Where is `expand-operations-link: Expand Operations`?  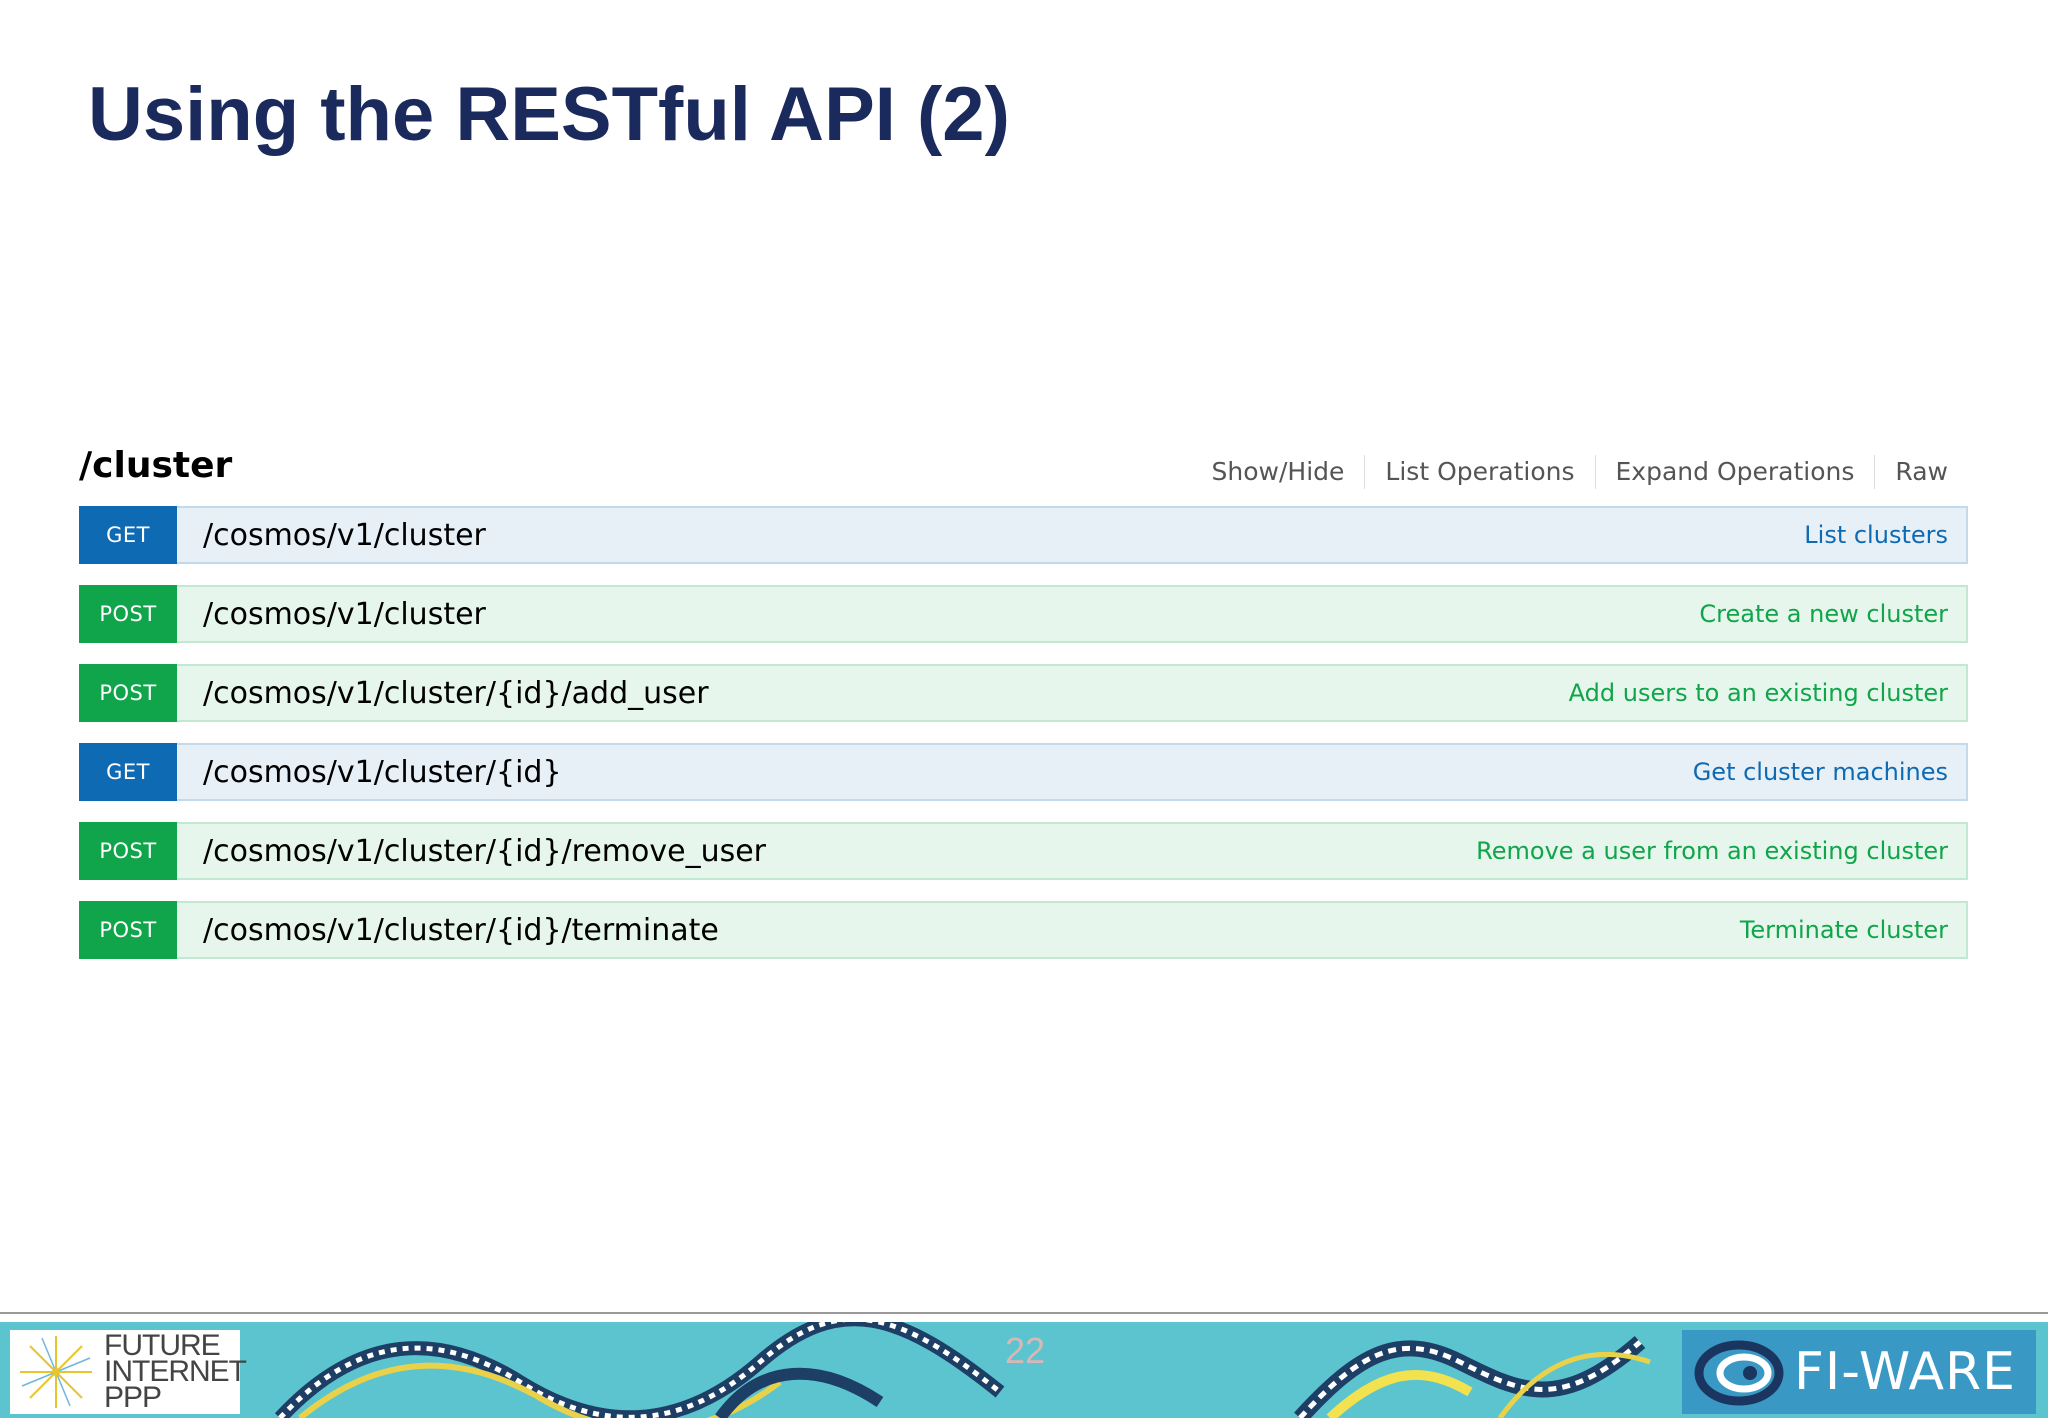 expand-operations-link: Expand Operations is located at coordinates (1735, 472).